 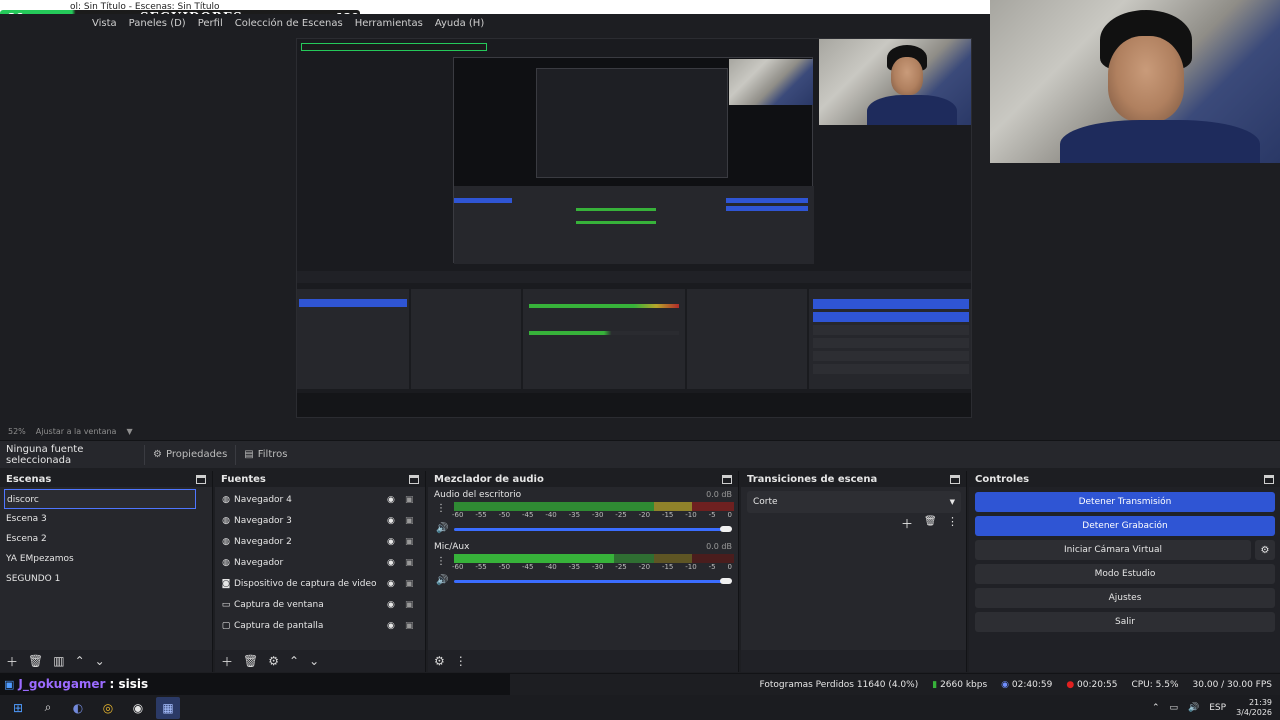 What do you see at coordinates (1125, 598) in the screenshot?
I see `settings-button: Ajustes` at bounding box center [1125, 598].